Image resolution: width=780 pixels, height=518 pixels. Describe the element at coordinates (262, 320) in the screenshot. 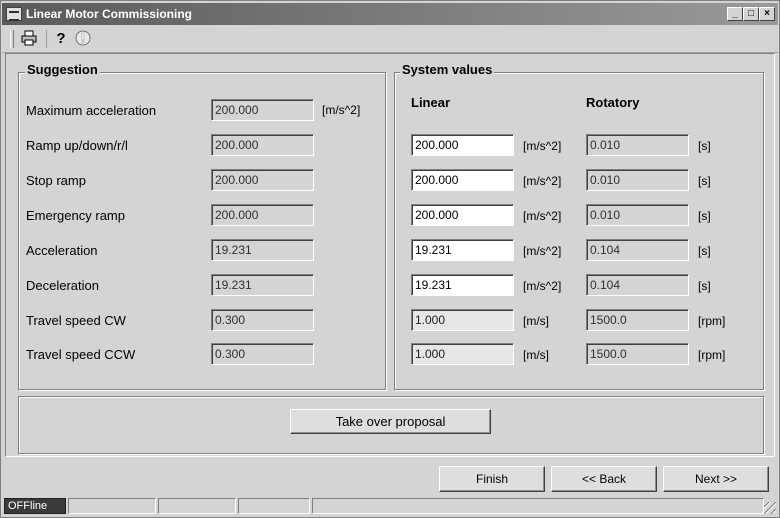

I see `suggestion-travel-speed-cw-value: 0.300` at that location.